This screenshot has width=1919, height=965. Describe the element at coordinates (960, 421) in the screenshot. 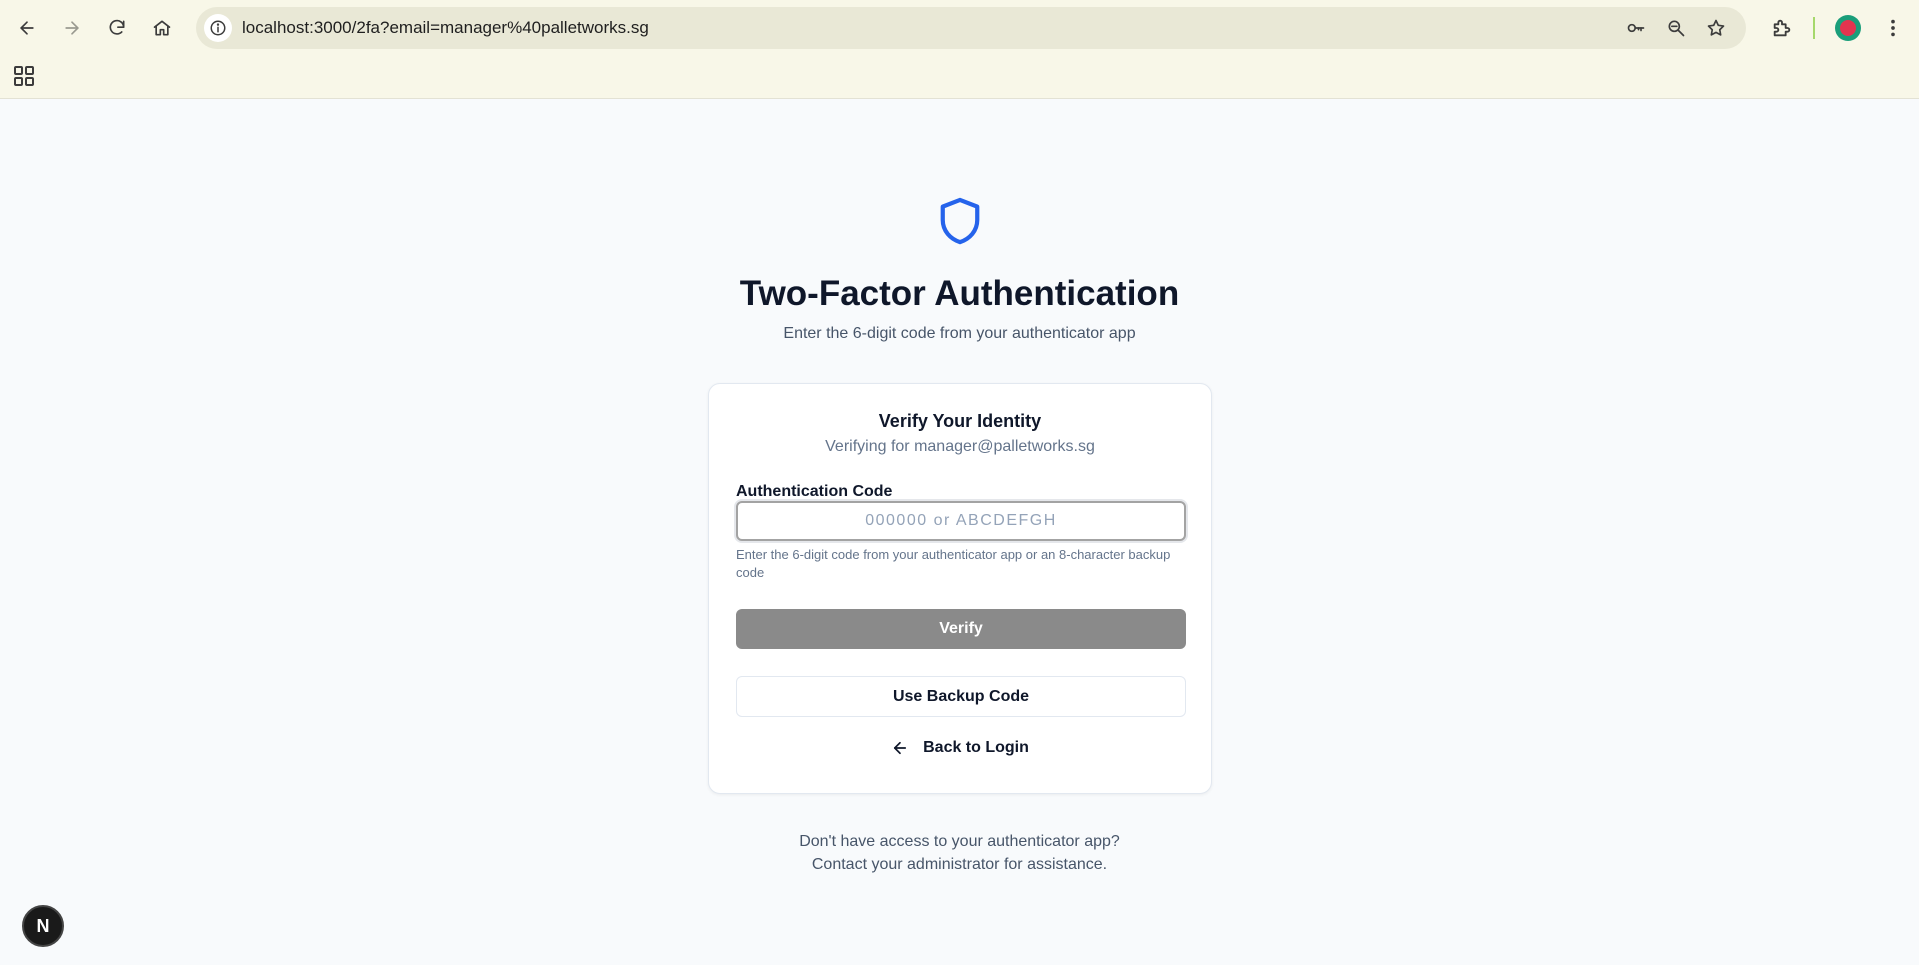

I see `card-title: Verify Your Identity` at that location.